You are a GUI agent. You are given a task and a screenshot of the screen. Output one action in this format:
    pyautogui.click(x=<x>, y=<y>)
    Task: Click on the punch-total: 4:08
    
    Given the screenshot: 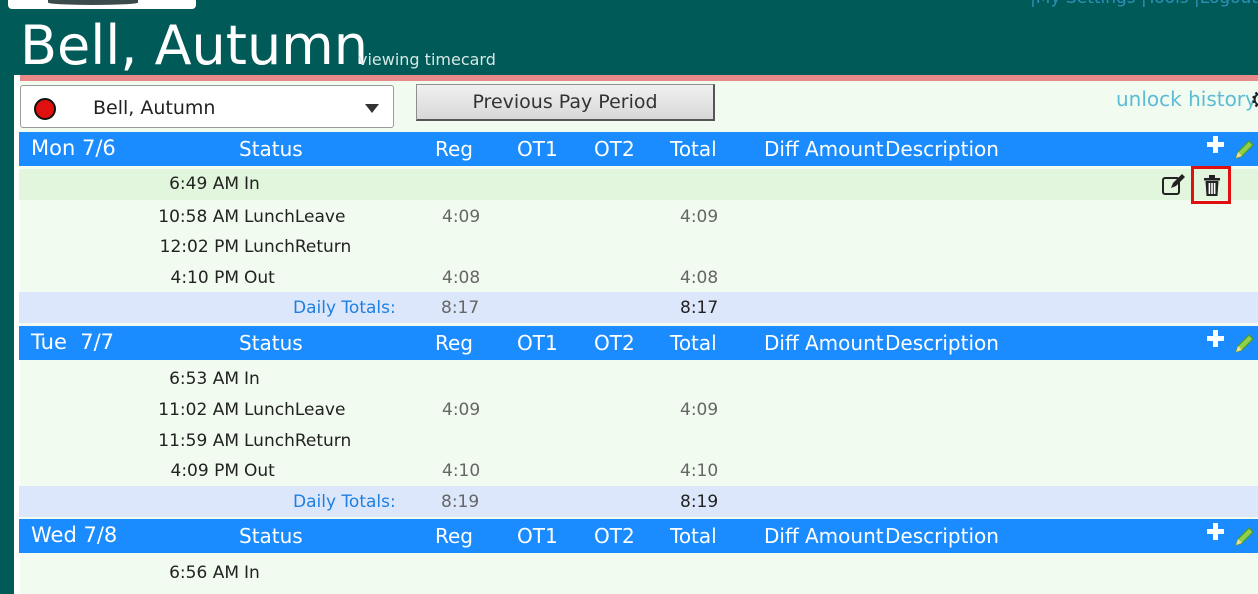 What is the action you would take?
    pyautogui.click(x=699, y=278)
    